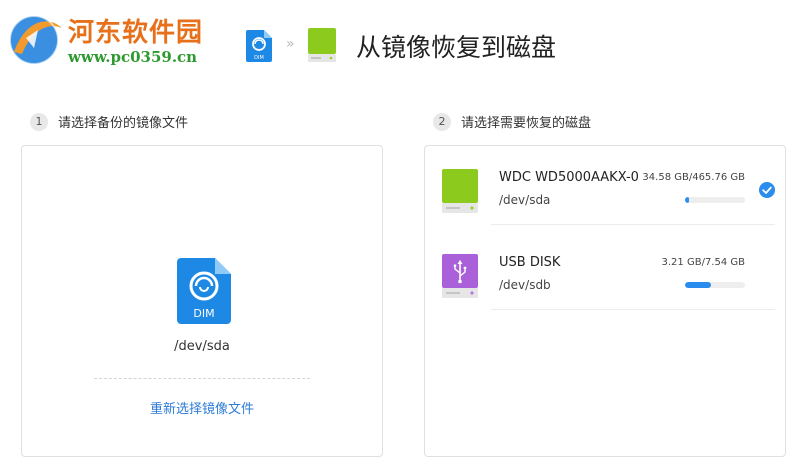 This screenshot has width=793, height=457. I want to click on disk-name: USB DISK, so click(530, 262).